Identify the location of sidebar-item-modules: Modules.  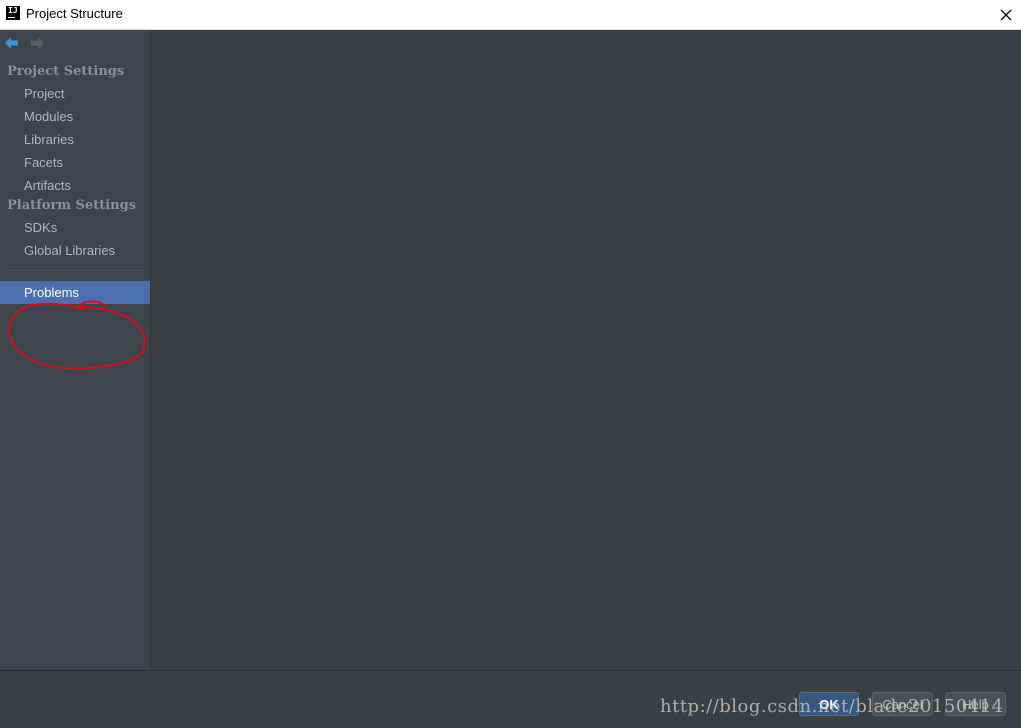
(75, 116).